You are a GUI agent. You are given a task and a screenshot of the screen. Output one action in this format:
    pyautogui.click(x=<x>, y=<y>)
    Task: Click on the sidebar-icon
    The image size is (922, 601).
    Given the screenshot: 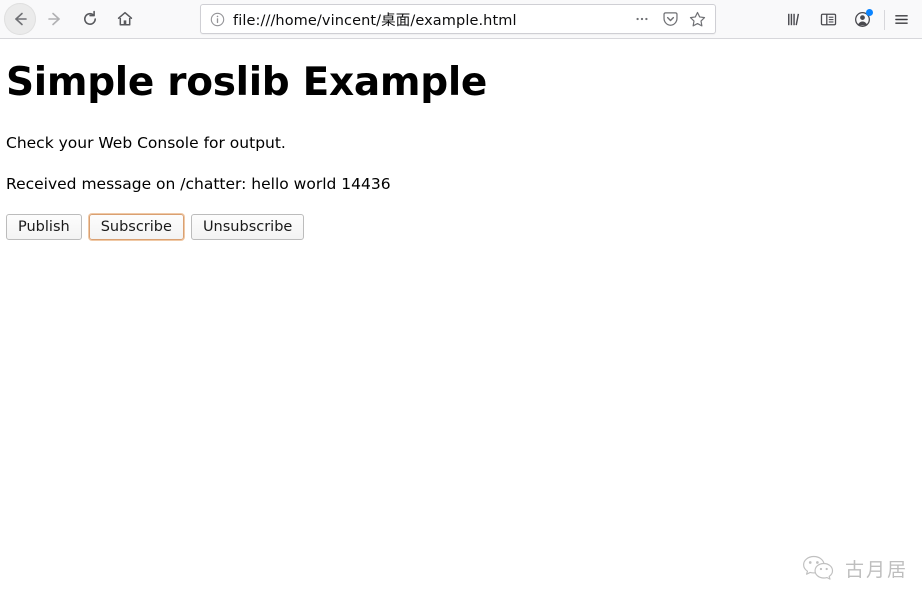 What is the action you would take?
    pyautogui.click(x=828, y=20)
    